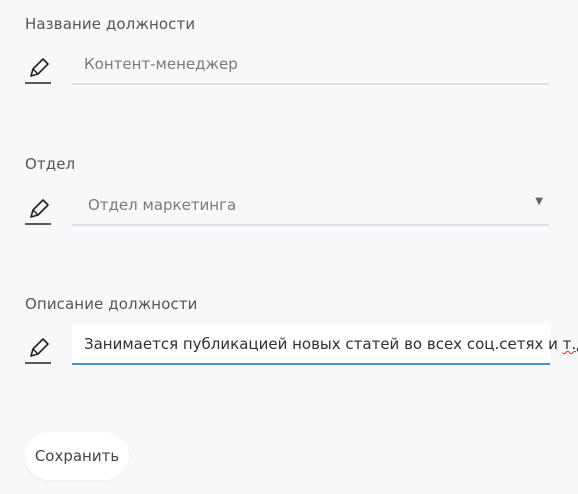 The width and height of the screenshot is (578, 494). Describe the element at coordinates (111, 304) in the screenshot. I see `job-description-label: Описание должности` at that location.